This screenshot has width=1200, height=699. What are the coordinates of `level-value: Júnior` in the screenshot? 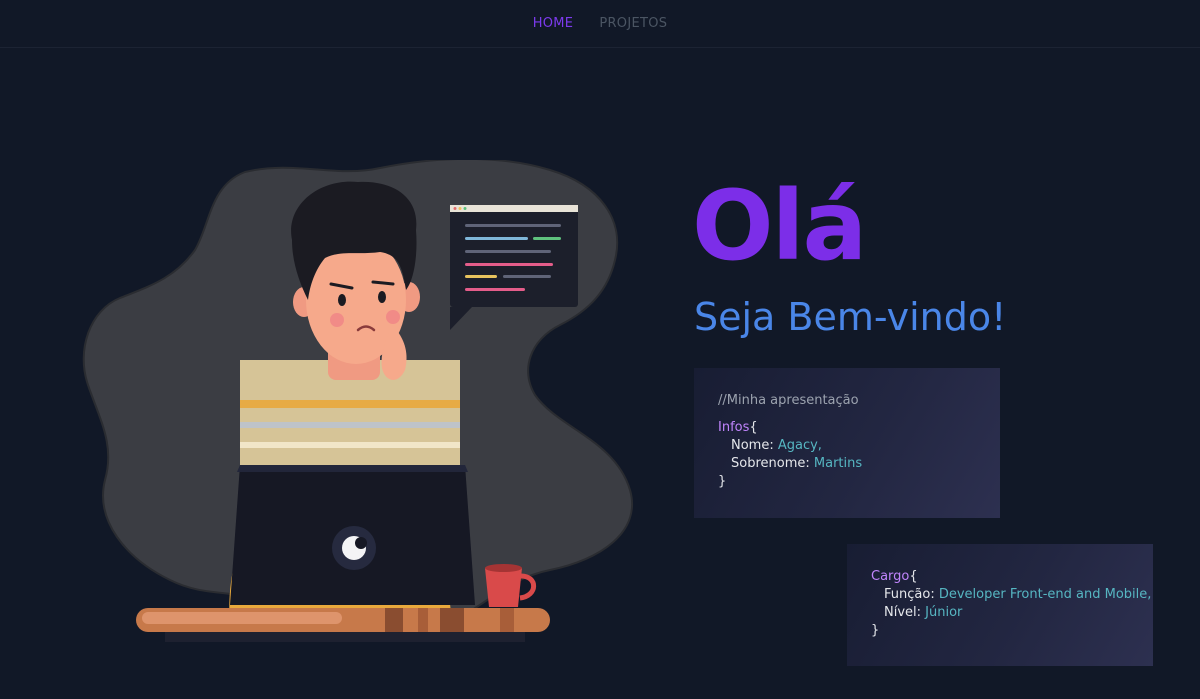 It's located at (944, 612).